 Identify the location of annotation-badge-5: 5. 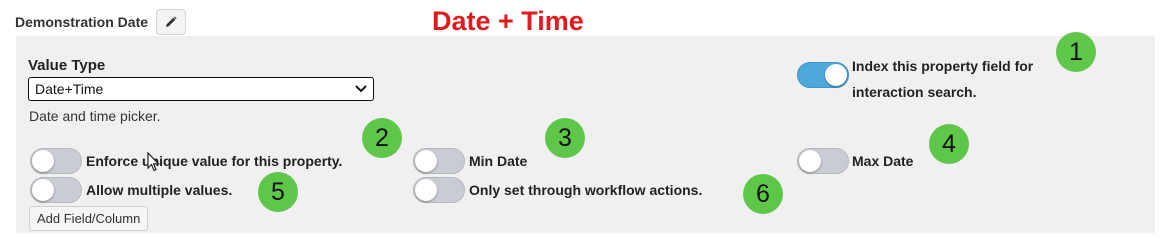
(278, 192).